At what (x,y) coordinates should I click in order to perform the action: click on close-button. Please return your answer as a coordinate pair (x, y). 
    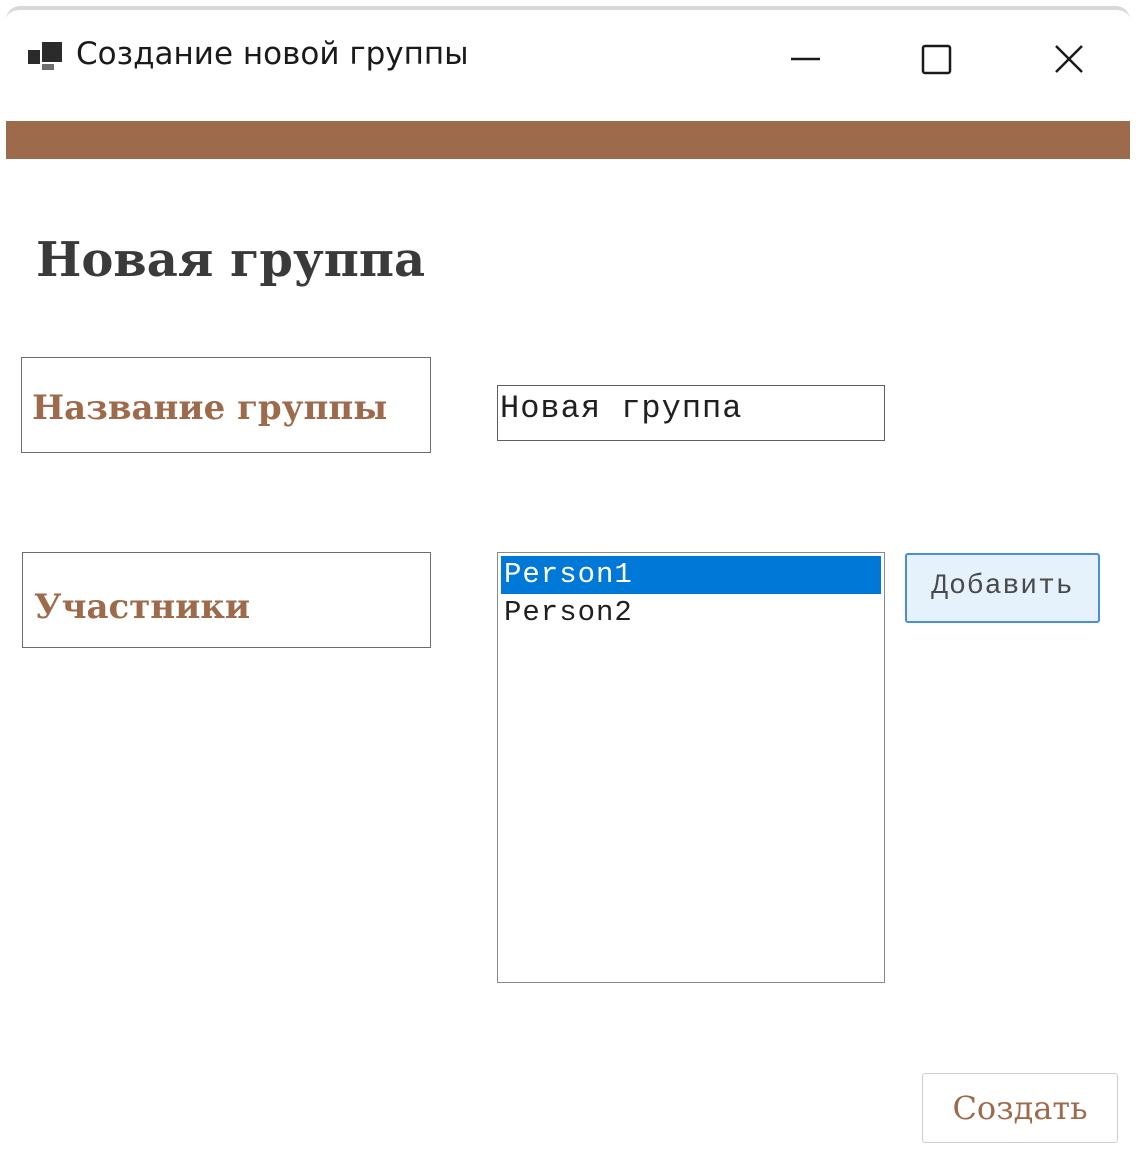
    Looking at the image, I should click on (1069, 56).